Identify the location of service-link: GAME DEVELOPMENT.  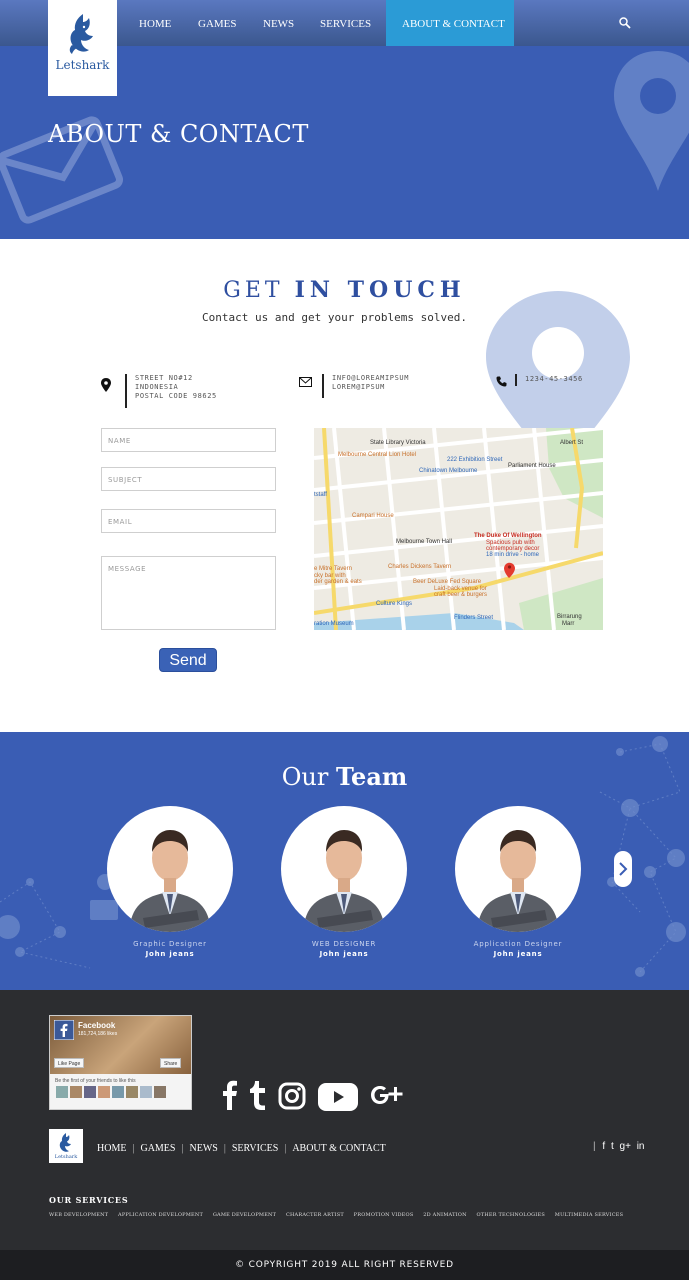
(244, 1215).